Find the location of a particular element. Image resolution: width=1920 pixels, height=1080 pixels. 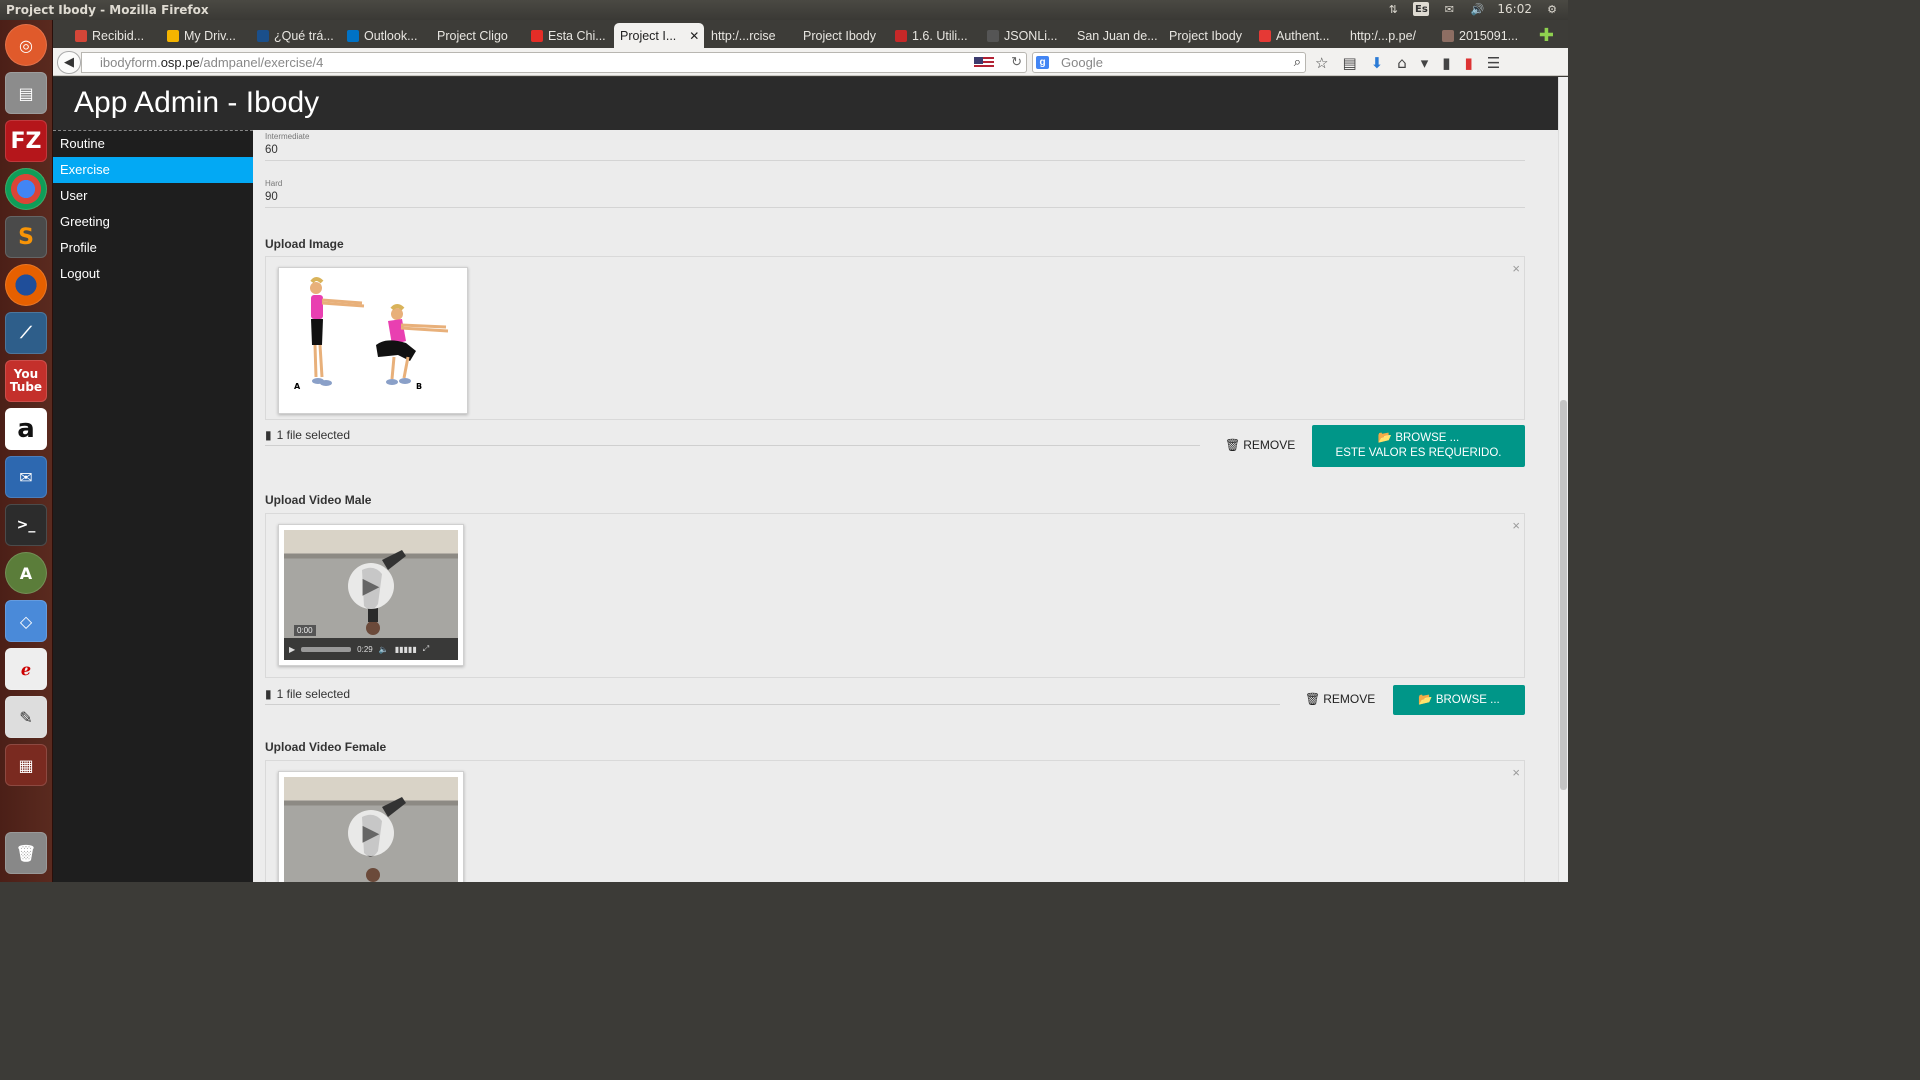

hard-field: Hard 90 is located at coordinates (895, 193).